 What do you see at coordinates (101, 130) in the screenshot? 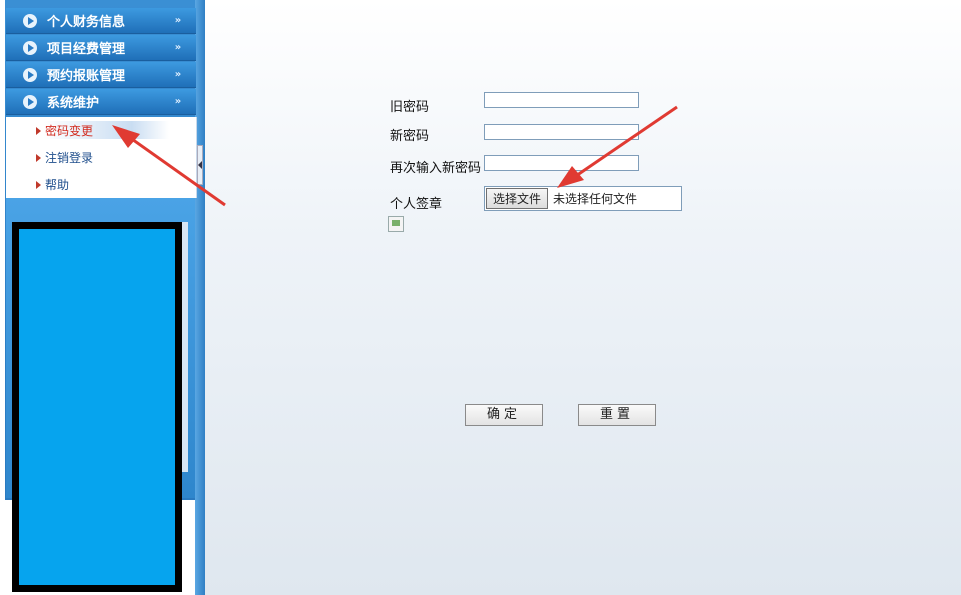
I see `submenu-item-change-password: 密码变更` at bounding box center [101, 130].